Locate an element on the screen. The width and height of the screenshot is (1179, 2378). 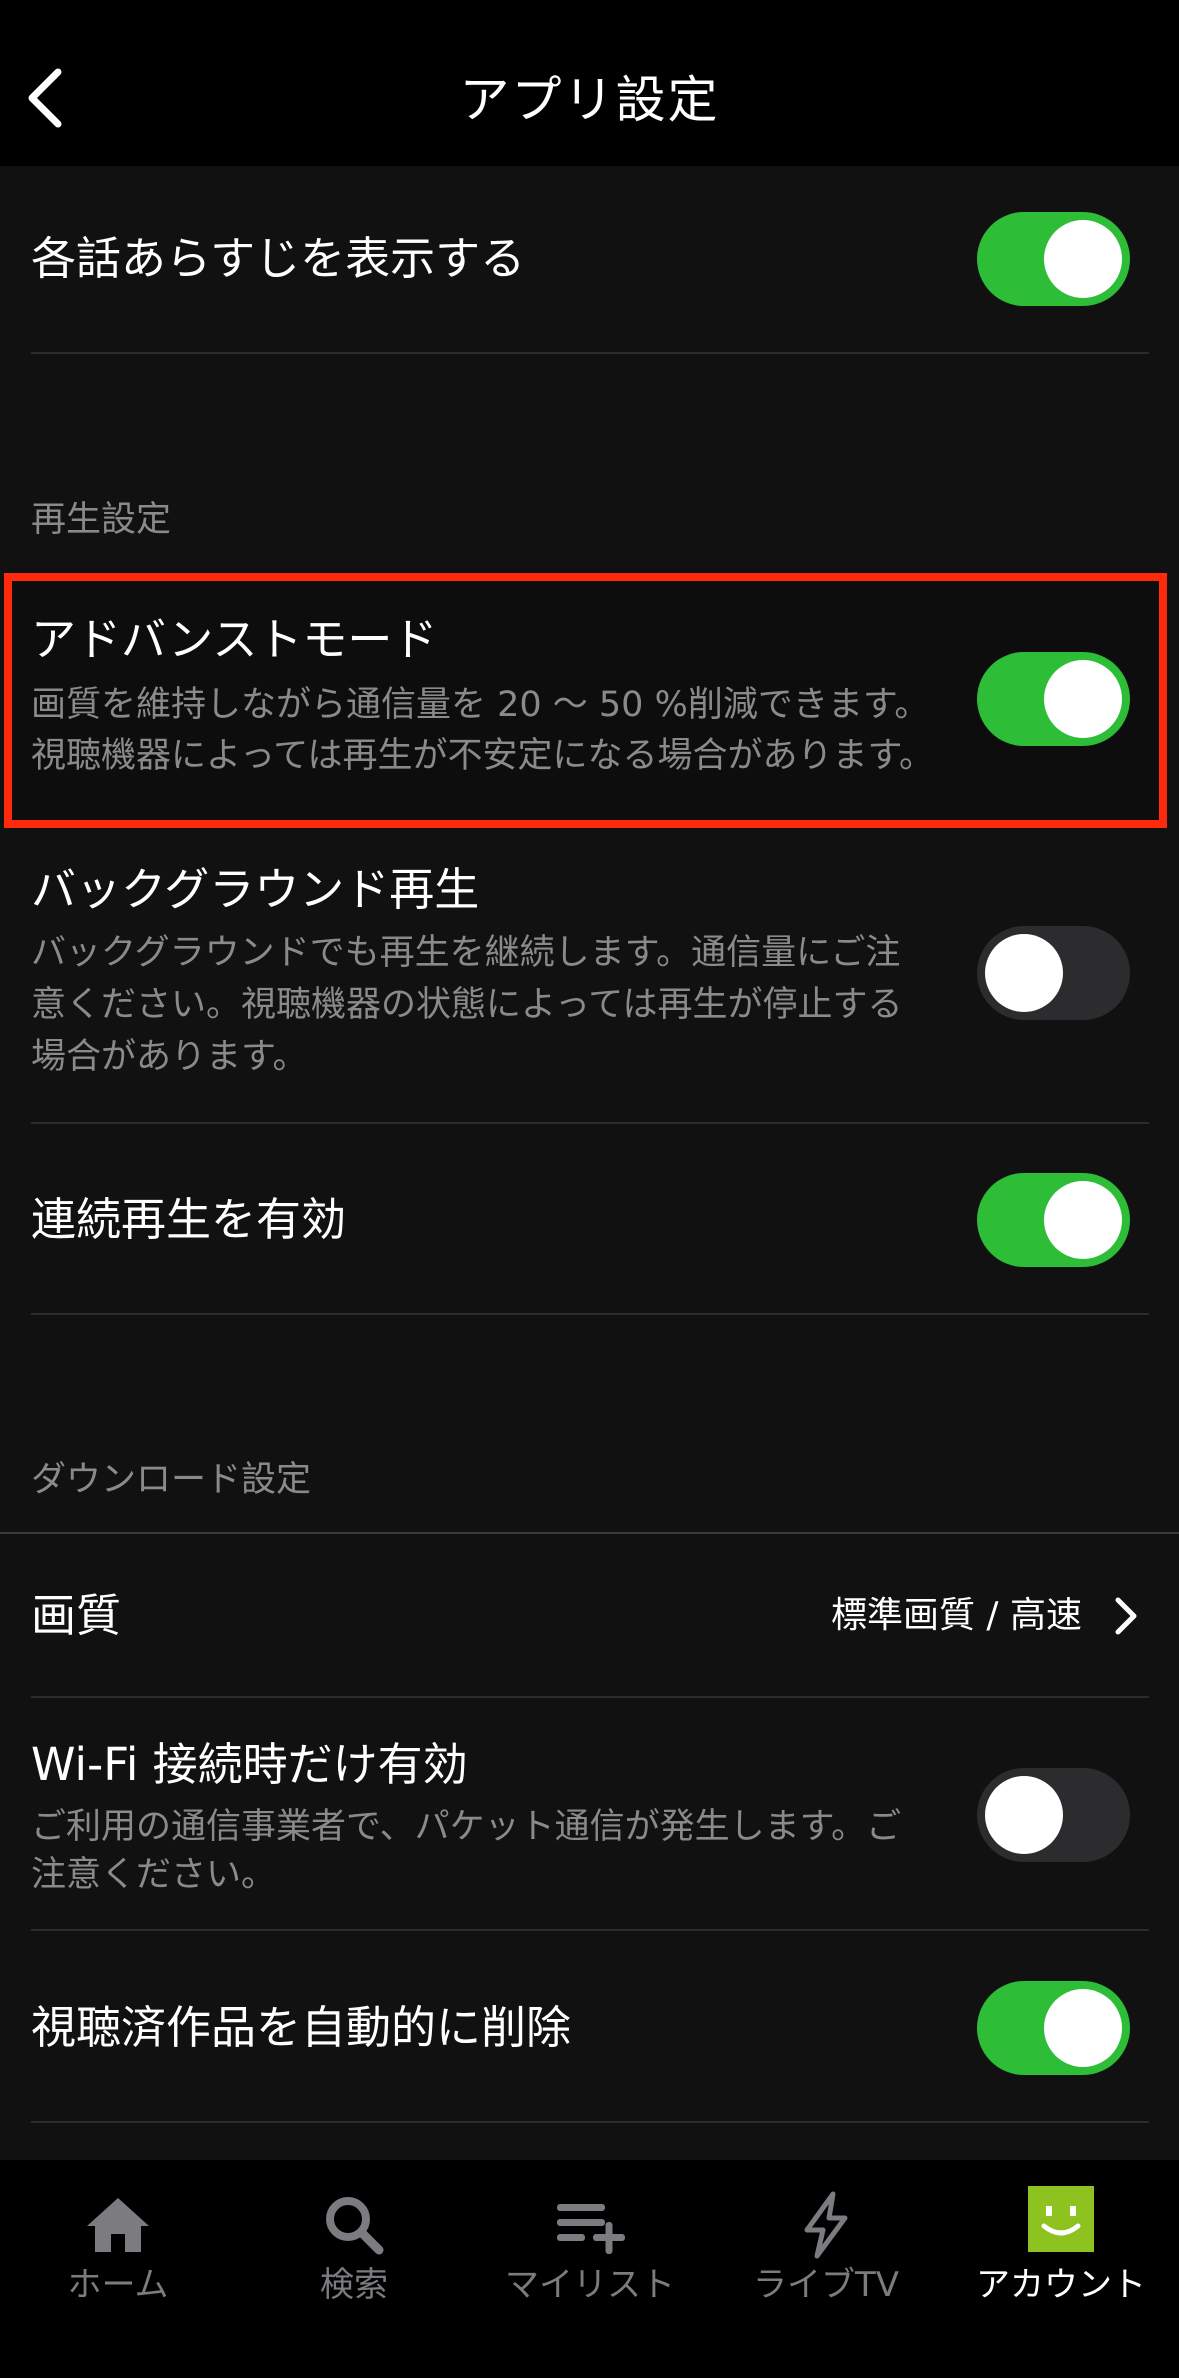
bottom-tab-bar: ホーム 検索 マイリスト ライブTV アカウント is located at coordinates (589, 2269).